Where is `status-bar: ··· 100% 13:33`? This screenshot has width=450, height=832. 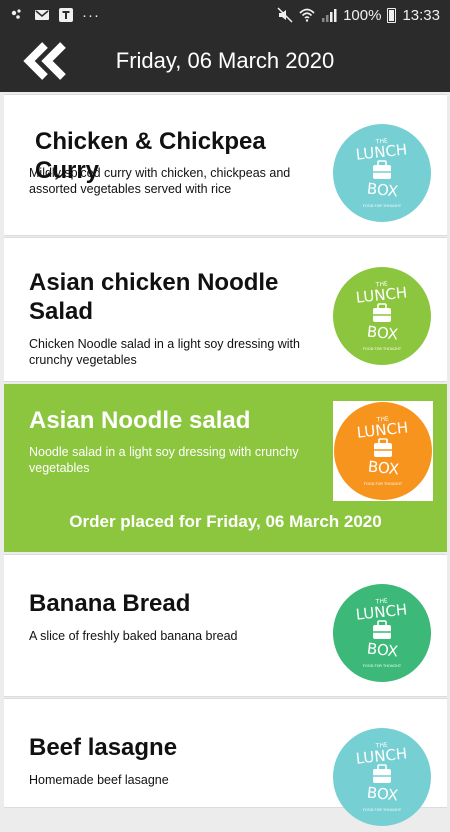
status-bar: ··· 100% 13:33 is located at coordinates (225, 15).